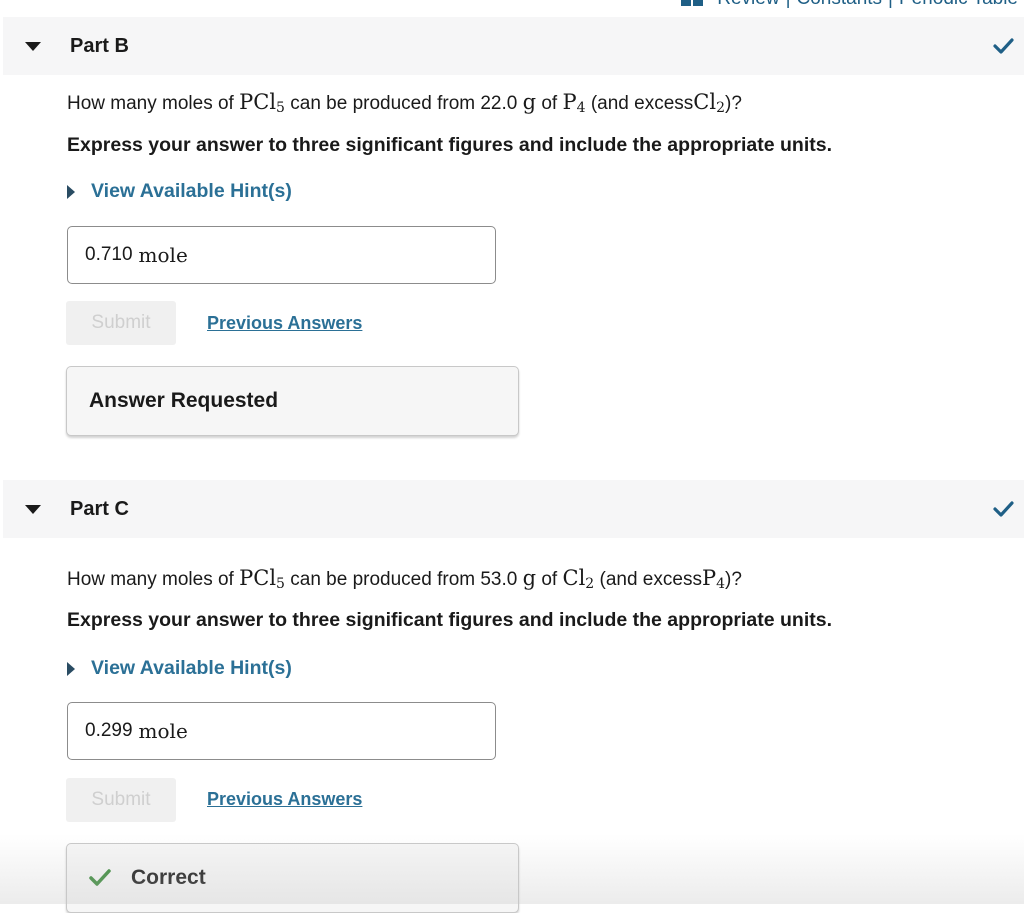 This screenshot has width=1024, height=913. I want to click on top-links: Review | Constants | Periodic Table, so click(849, 5).